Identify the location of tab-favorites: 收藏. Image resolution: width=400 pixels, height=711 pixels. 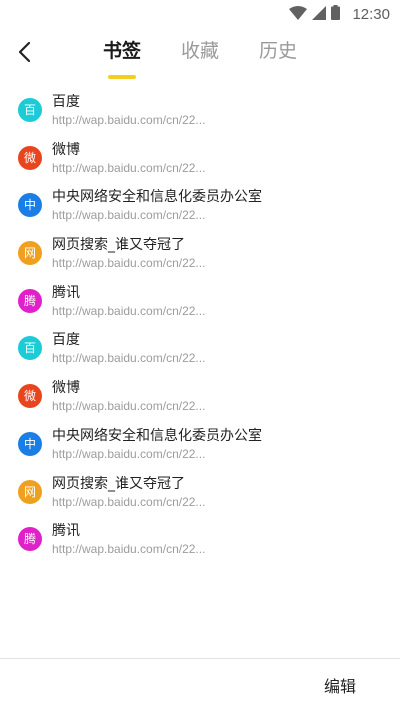
(200, 51).